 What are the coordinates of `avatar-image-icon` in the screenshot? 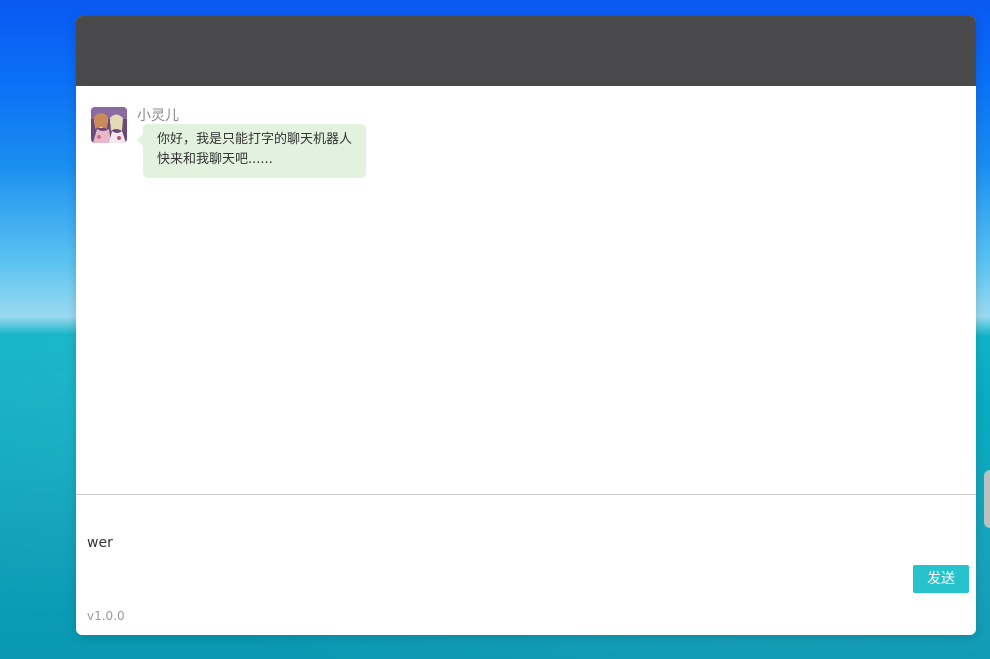 It's located at (109, 125).